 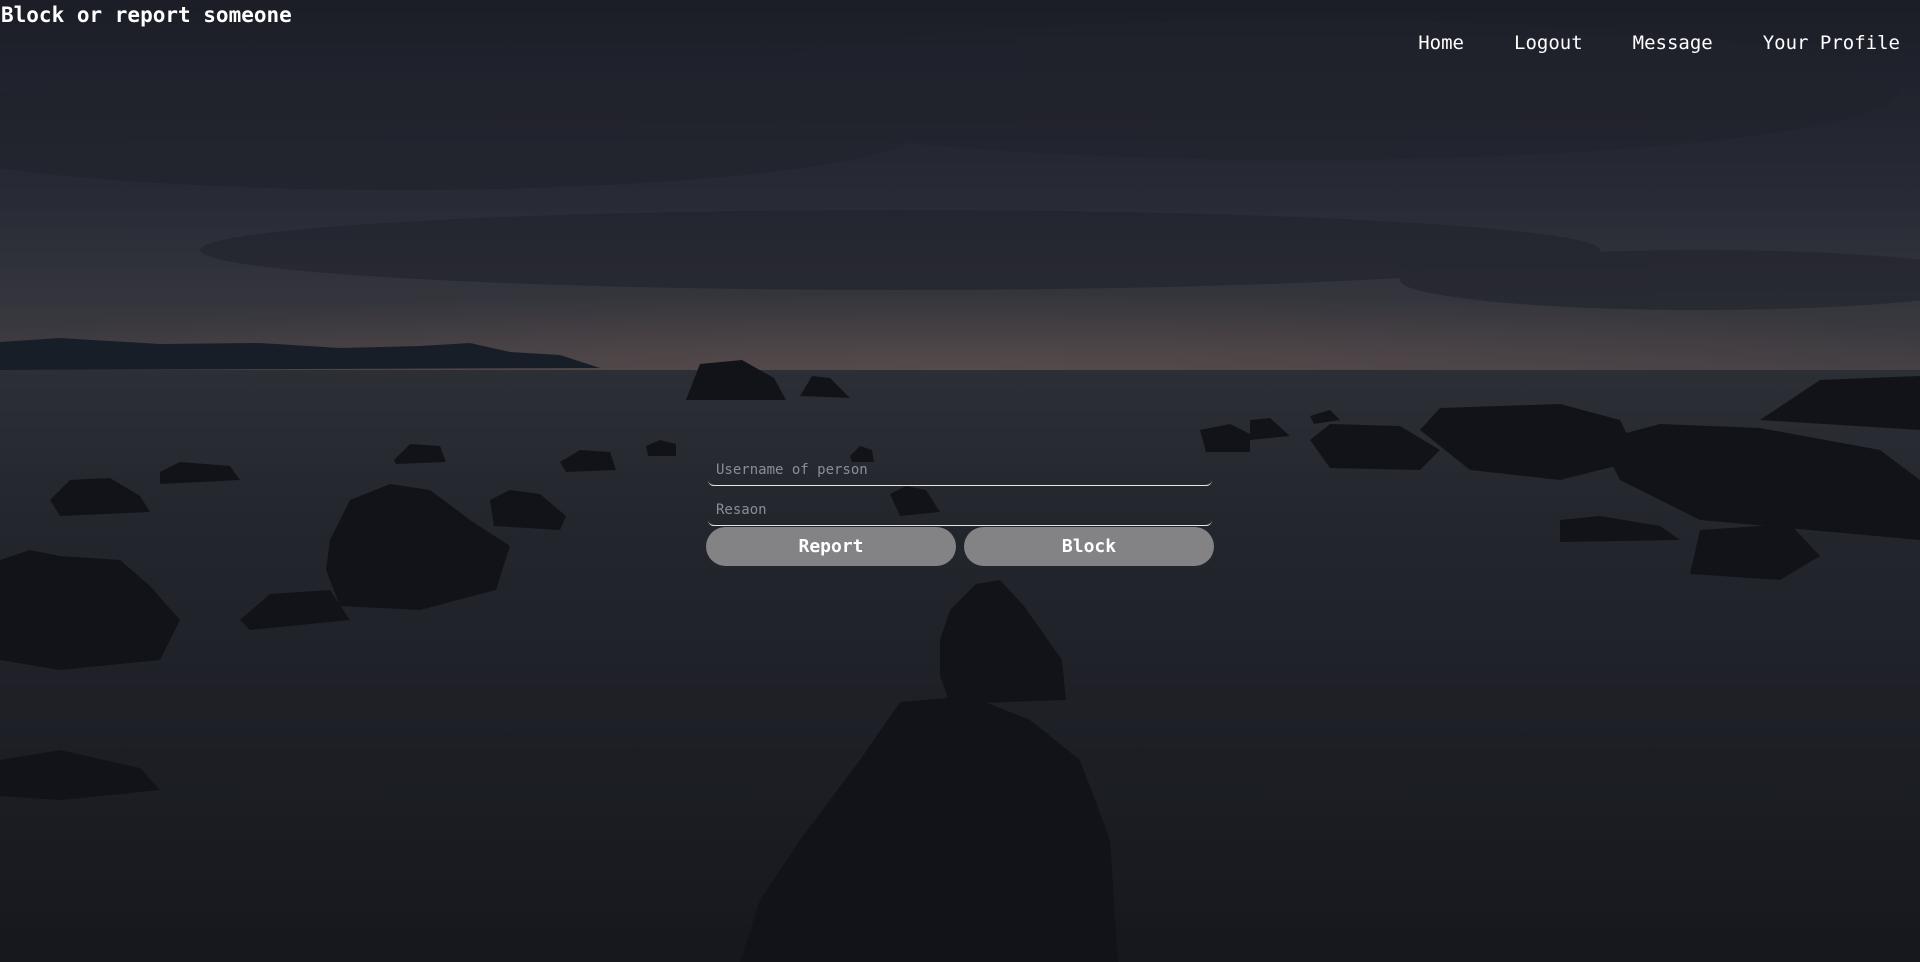 I want to click on nav-home-link: Home, so click(x=1441, y=43).